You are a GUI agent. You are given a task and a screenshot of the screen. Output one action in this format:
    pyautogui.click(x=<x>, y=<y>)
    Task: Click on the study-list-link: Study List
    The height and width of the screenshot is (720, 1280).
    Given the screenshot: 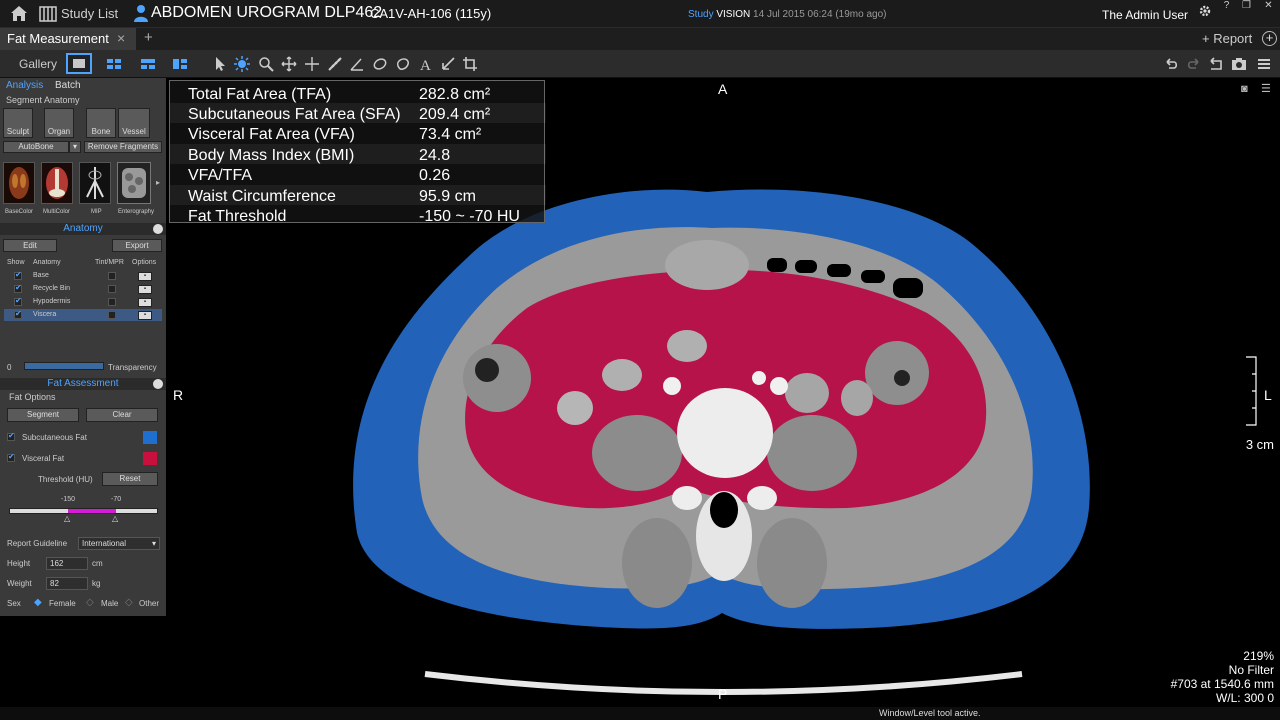 What is the action you would take?
    pyautogui.click(x=89, y=13)
    